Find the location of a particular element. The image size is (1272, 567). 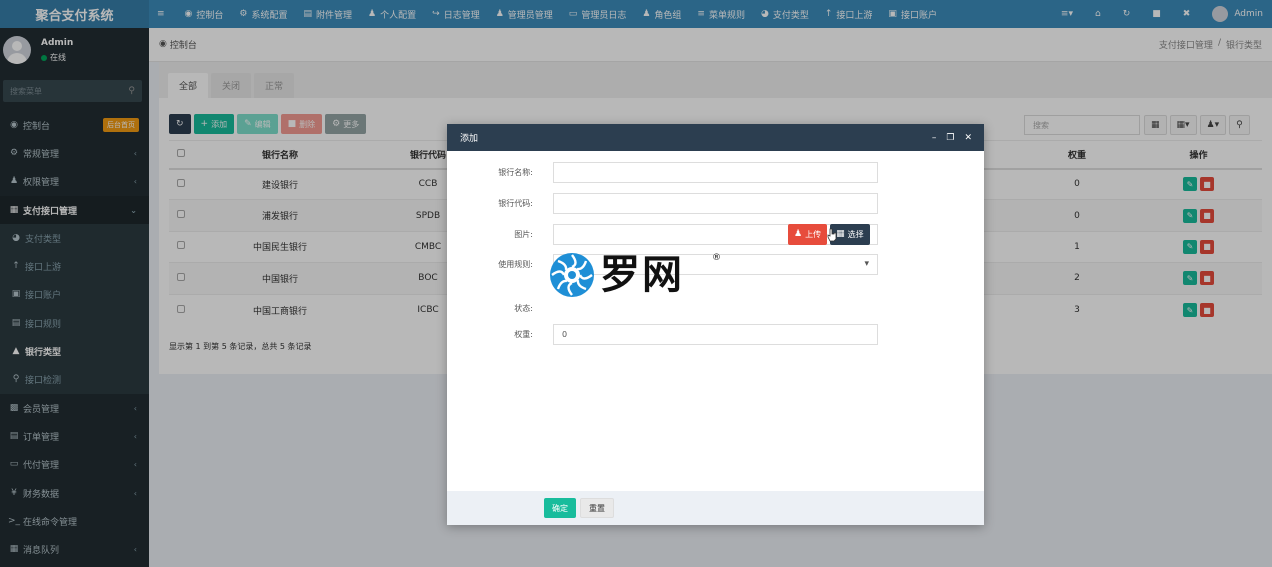

field-status: 状态: is located at coordinates (715, 309).